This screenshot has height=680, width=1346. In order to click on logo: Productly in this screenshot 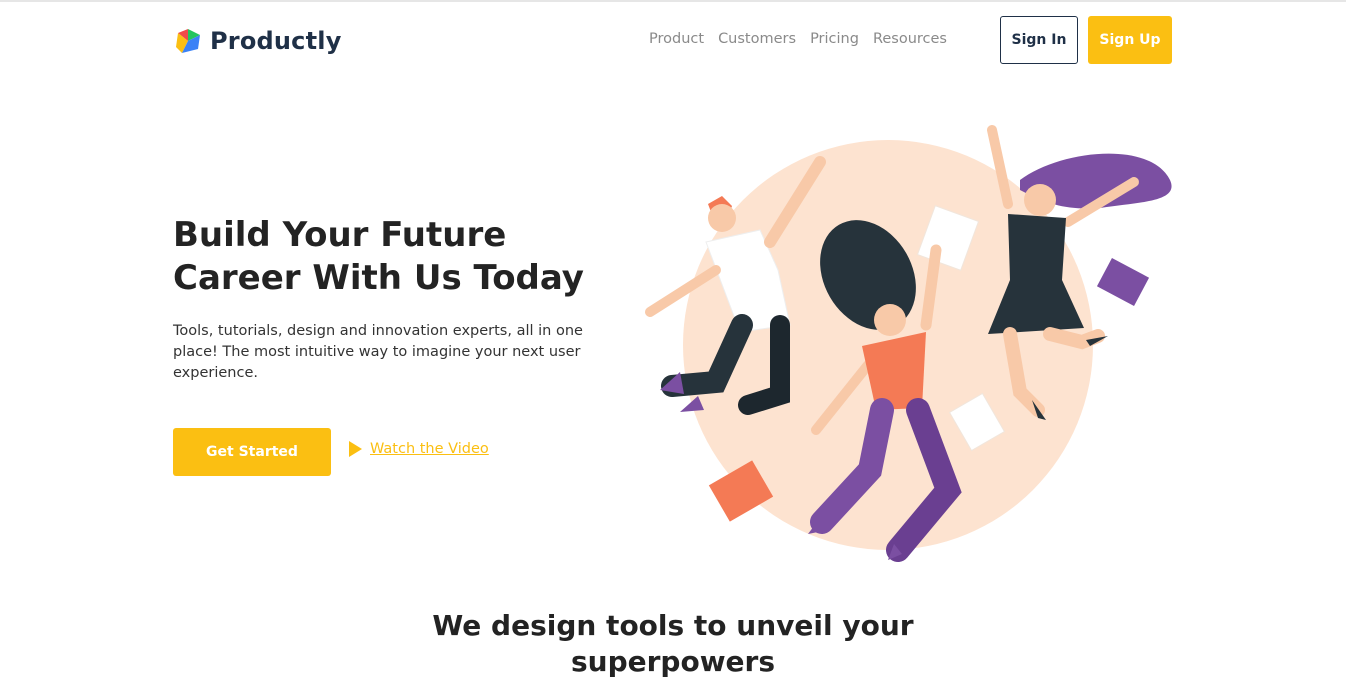, I will do `click(258, 41)`.